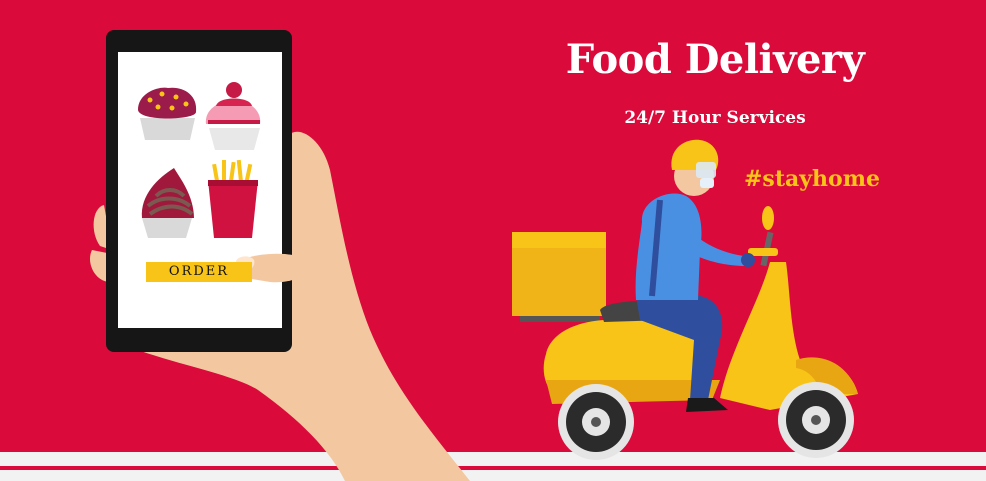 This screenshot has width=986, height=481. I want to click on cupcake-icon, so click(167, 113).